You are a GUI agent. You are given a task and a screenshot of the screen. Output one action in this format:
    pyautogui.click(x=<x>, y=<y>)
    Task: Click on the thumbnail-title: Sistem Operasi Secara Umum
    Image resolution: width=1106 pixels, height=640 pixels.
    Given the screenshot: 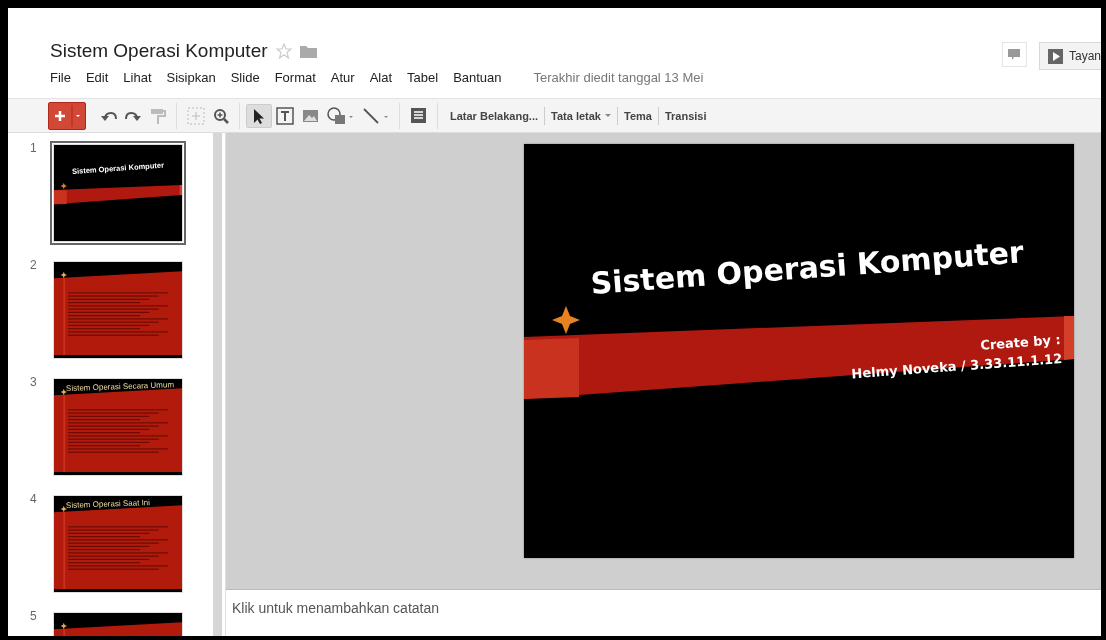 What is the action you would take?
    pyautogui.click(x=120, y=386)
    